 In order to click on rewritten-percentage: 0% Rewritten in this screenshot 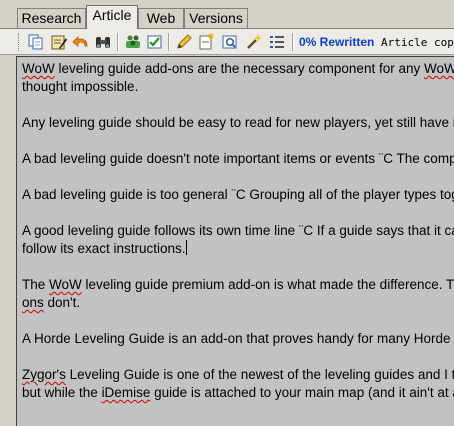, I will do `click(337, 42)`.